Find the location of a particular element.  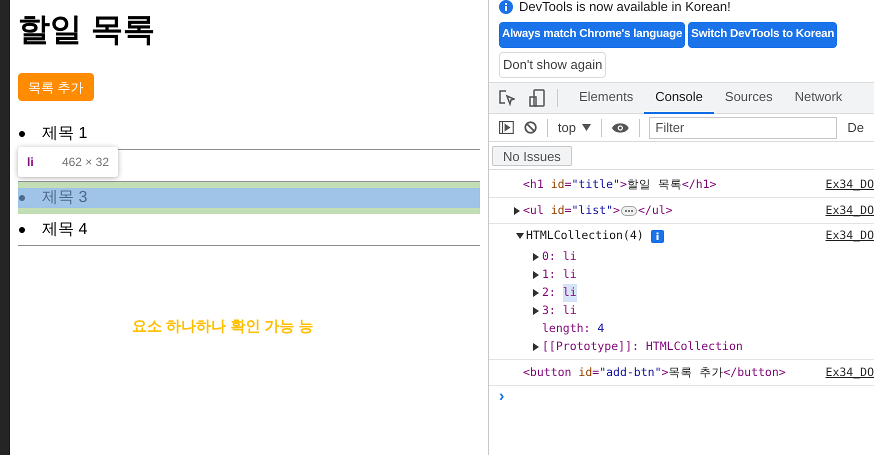

banner-message: DevTools is now available in Korean! is located at coordinates (625, 8).